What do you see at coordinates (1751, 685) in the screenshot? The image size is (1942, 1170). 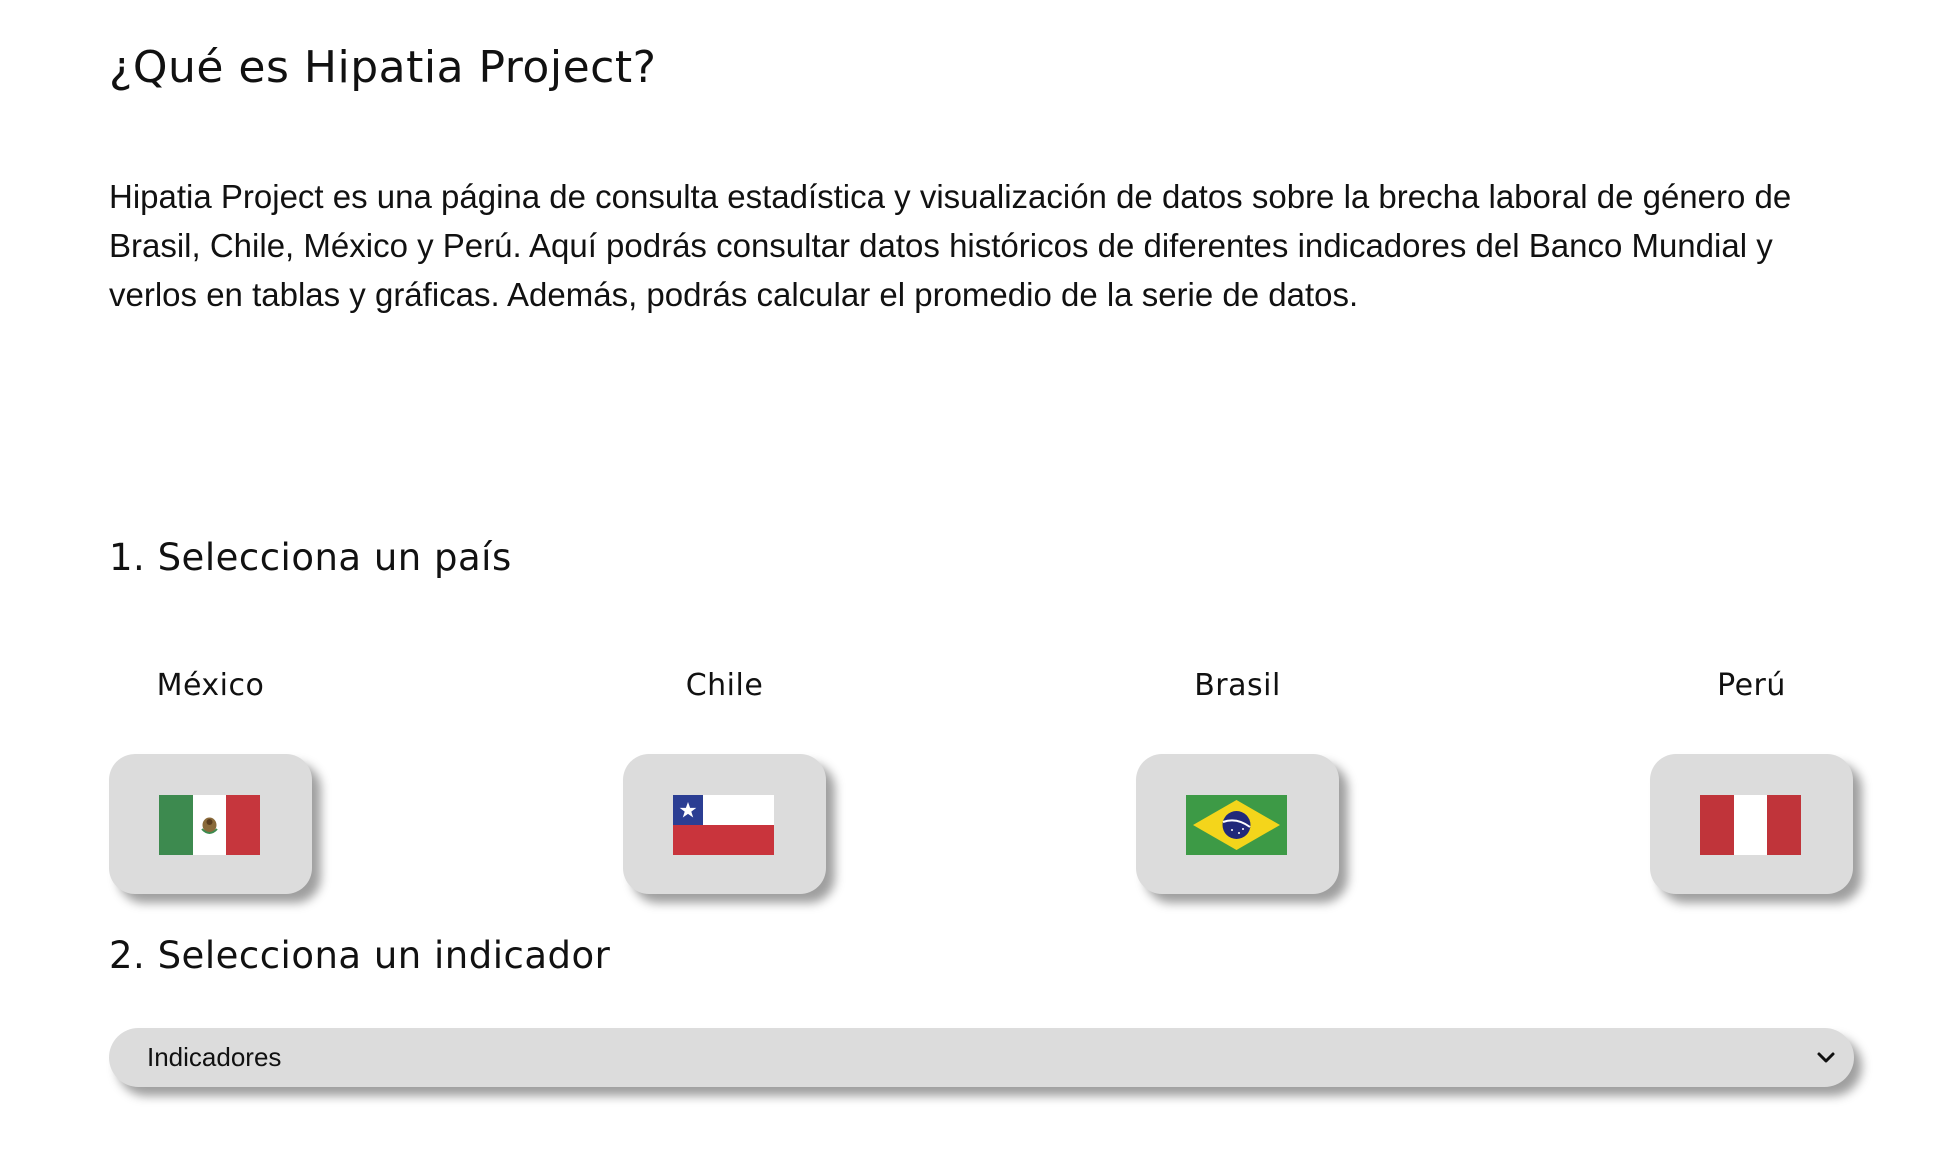 I see `country-name-peru: Perú` at bounding box center [1751, 685].